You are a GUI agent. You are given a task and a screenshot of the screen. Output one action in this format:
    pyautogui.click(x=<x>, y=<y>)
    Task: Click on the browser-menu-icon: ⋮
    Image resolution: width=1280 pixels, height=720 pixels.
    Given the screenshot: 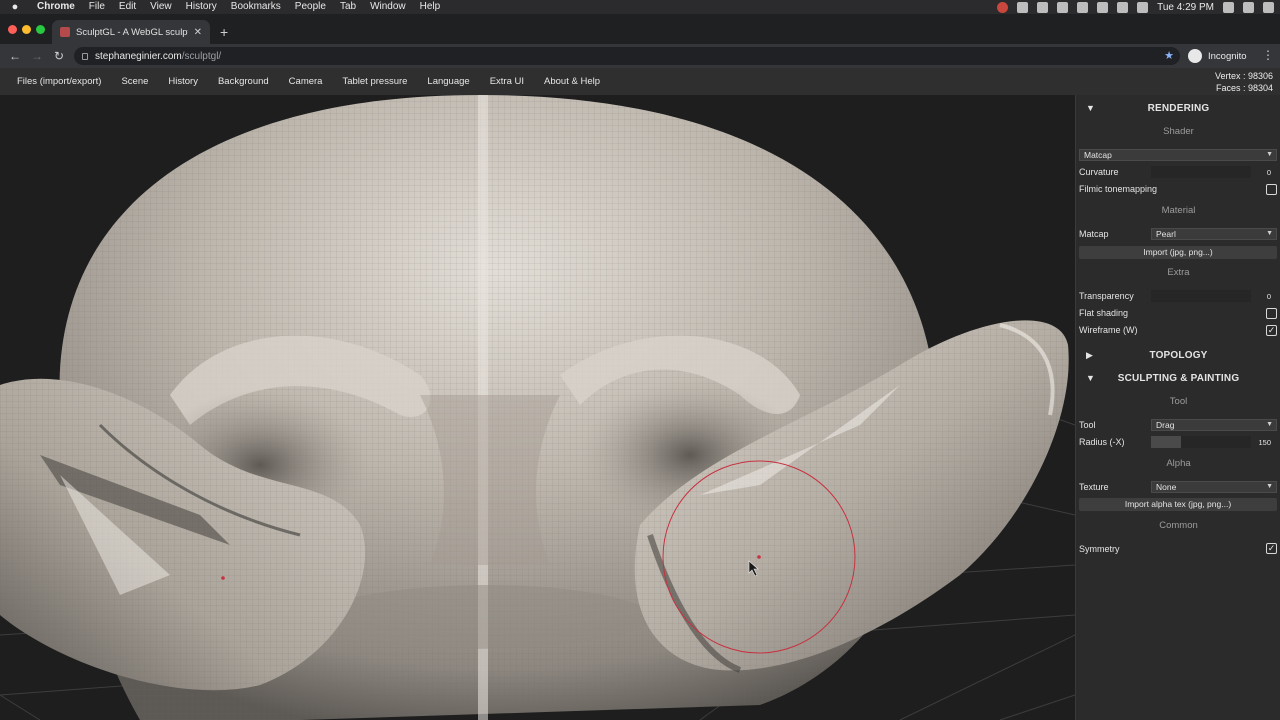 What is the action you would take?
    pyautogui.click(x=1268, y=55)
    